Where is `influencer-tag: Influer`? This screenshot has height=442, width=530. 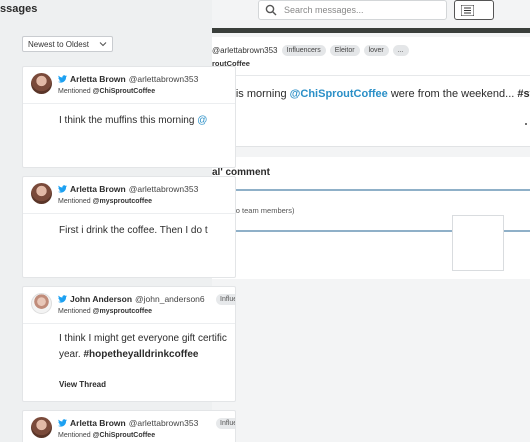 influencer-tag: Influer is located at coordinates (225, 423).